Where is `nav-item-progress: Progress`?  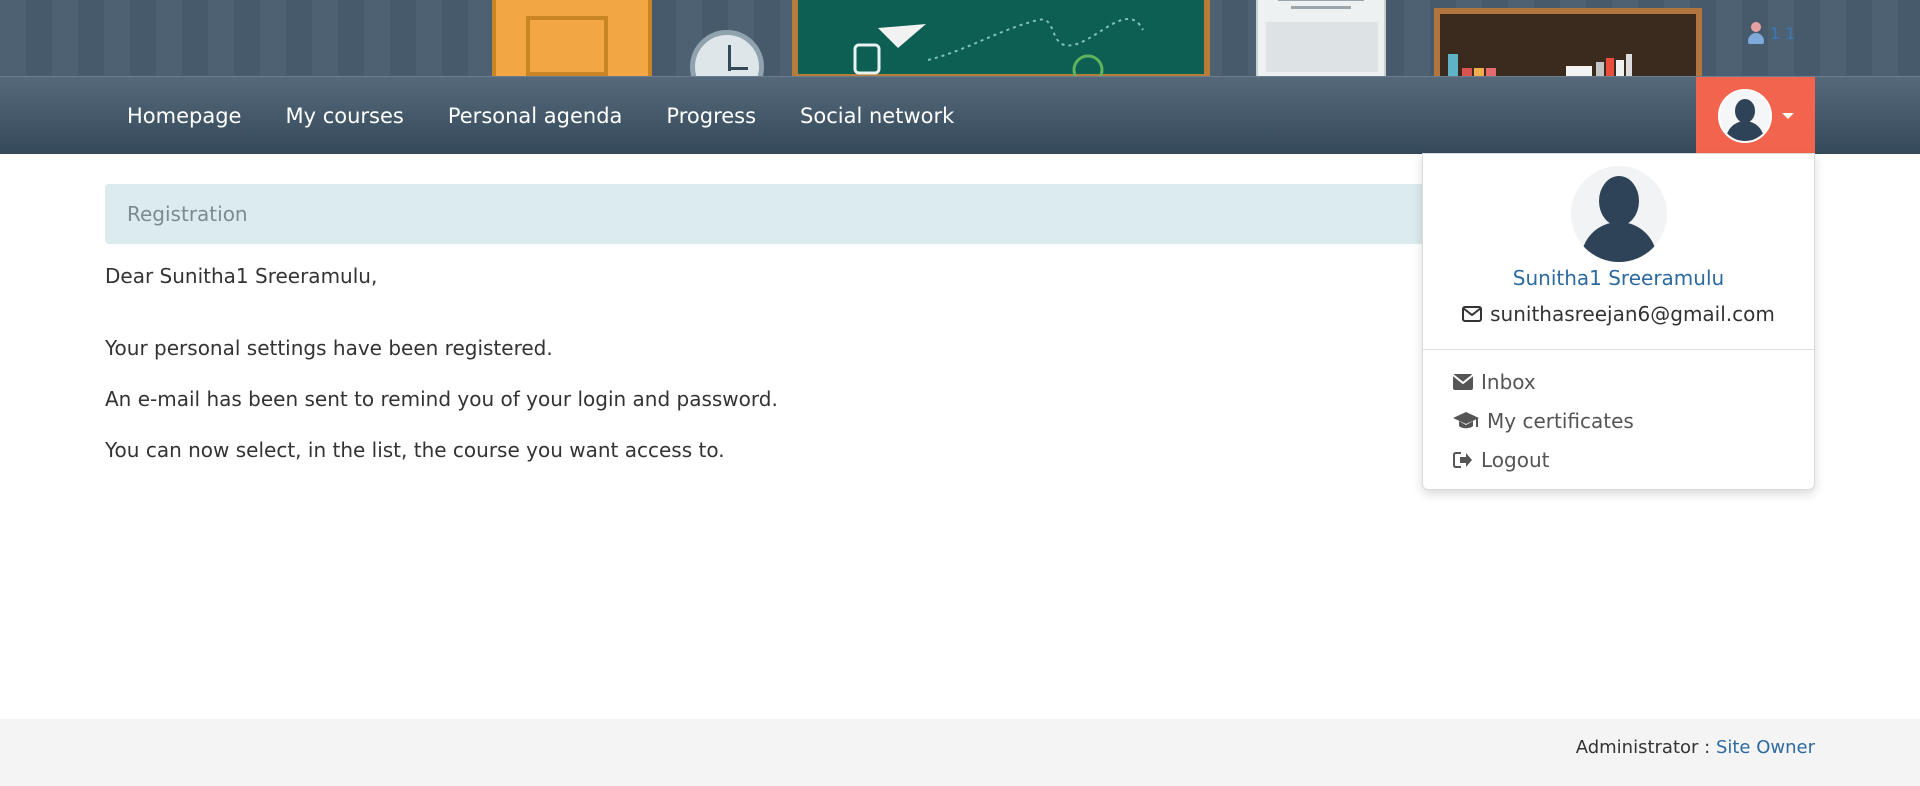 nav-item-progress: Progress is located at coordinates (711, 116).